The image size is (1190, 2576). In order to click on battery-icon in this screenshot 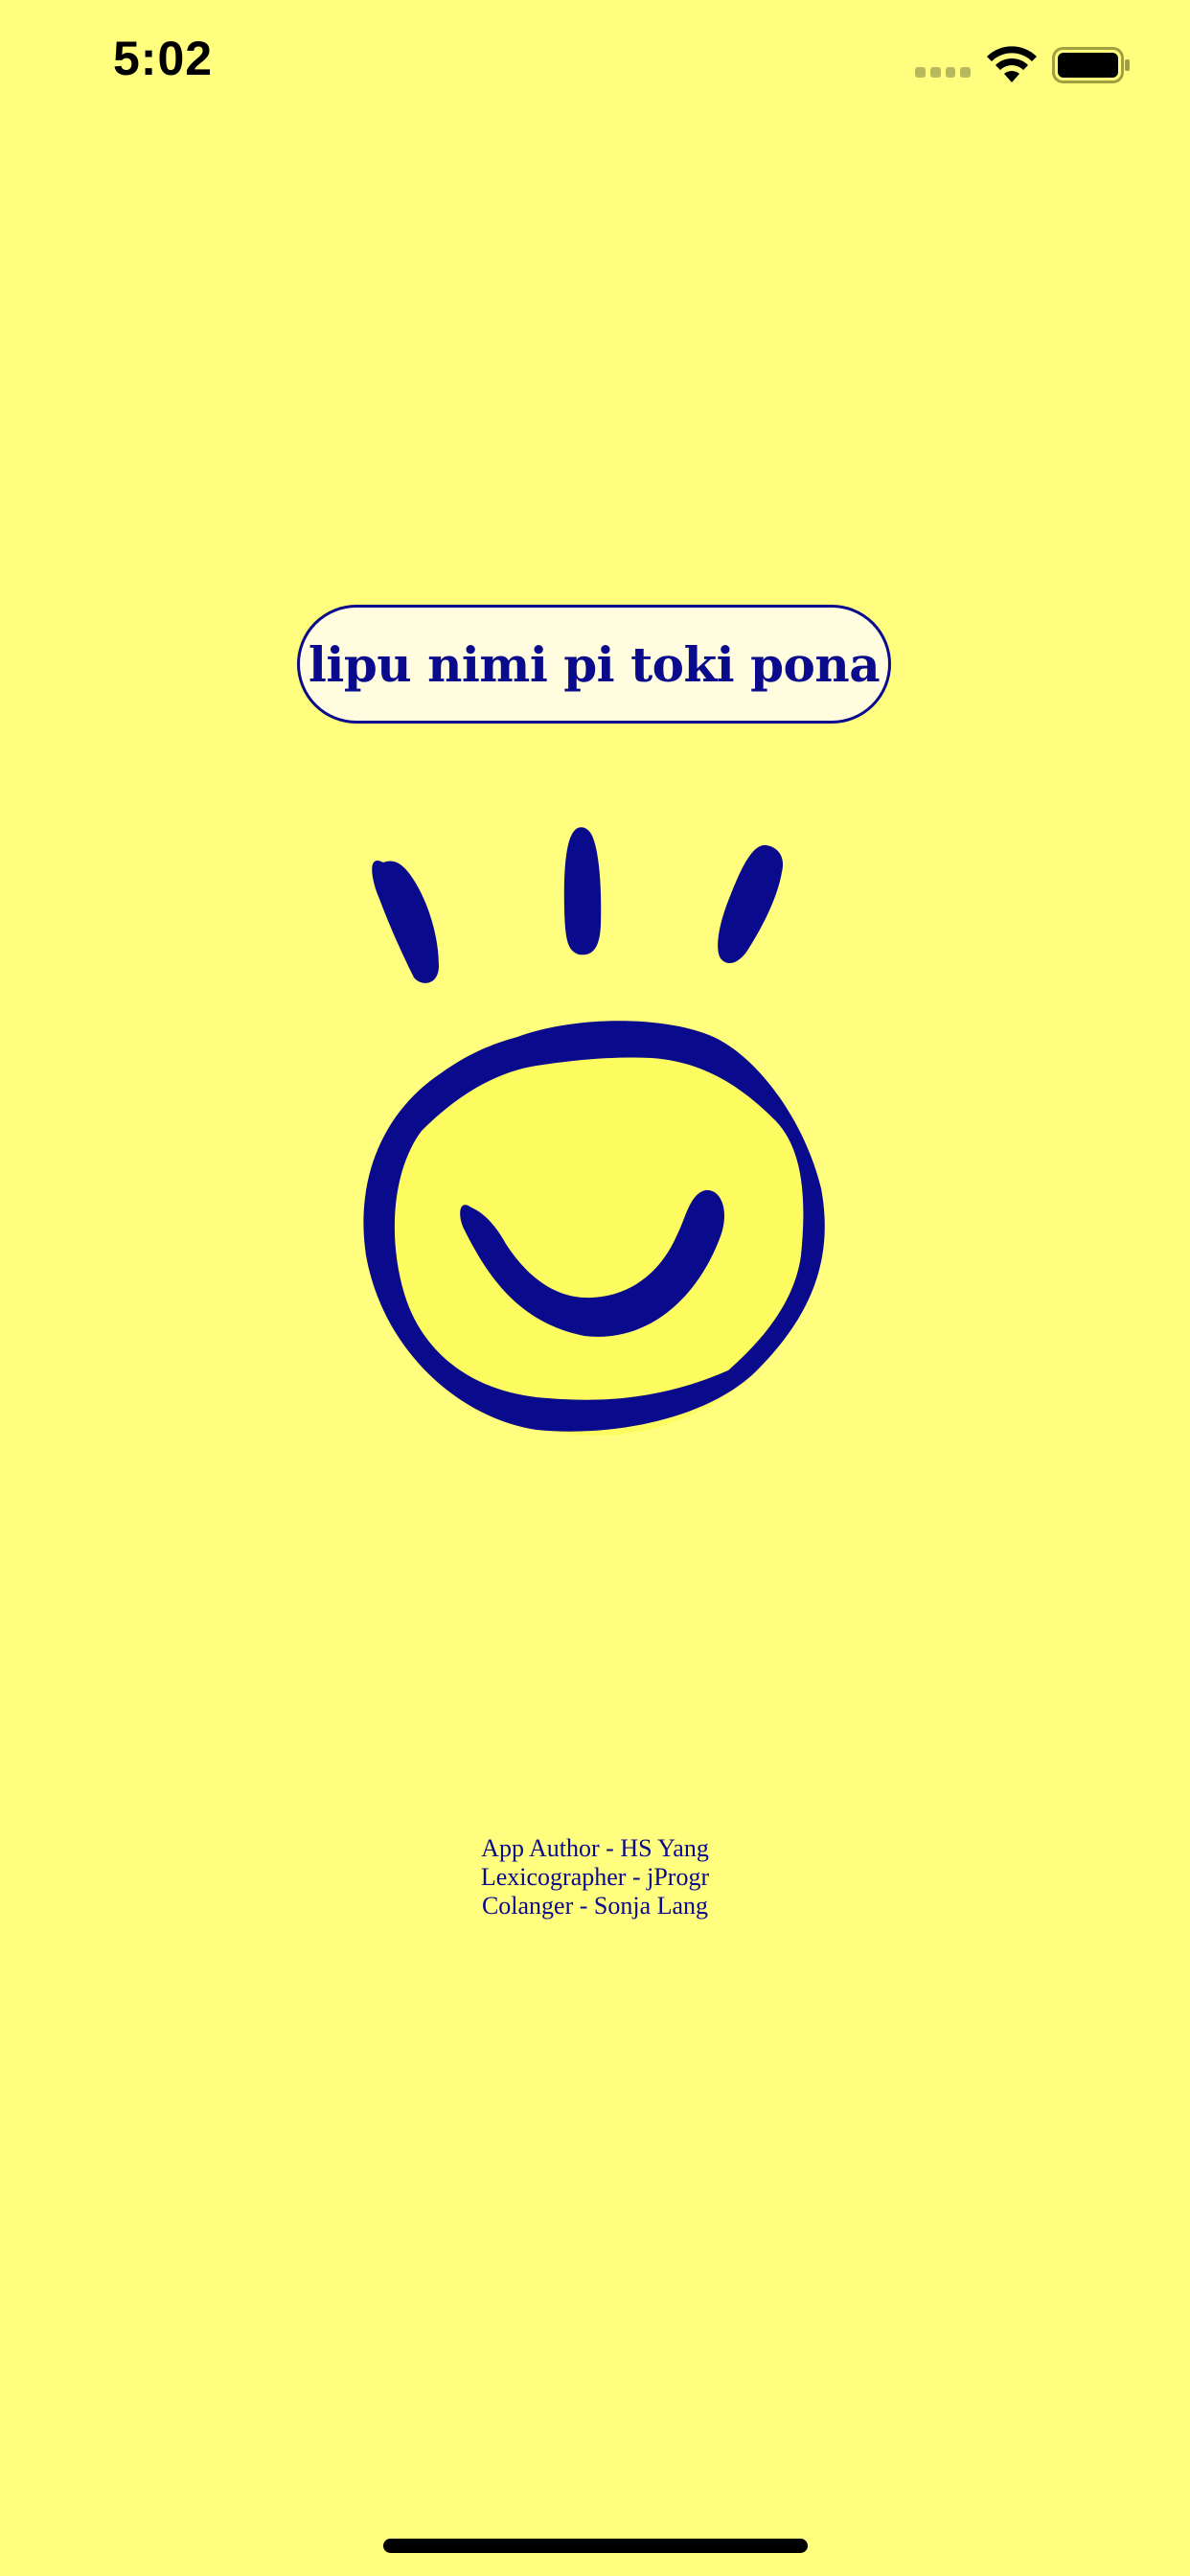, I will do `click(1091, 65)`.